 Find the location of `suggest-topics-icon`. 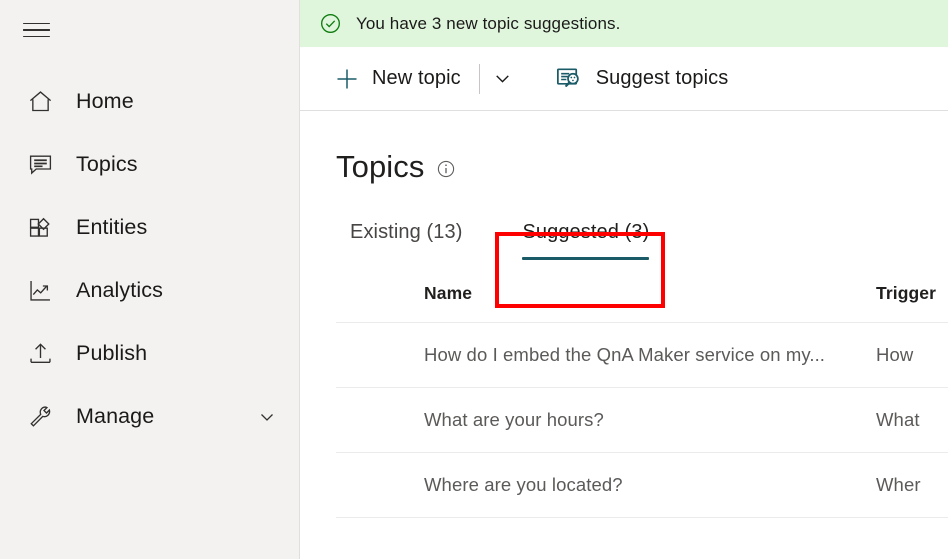

suggest-topics-icon is located at coordinates (569, 79).